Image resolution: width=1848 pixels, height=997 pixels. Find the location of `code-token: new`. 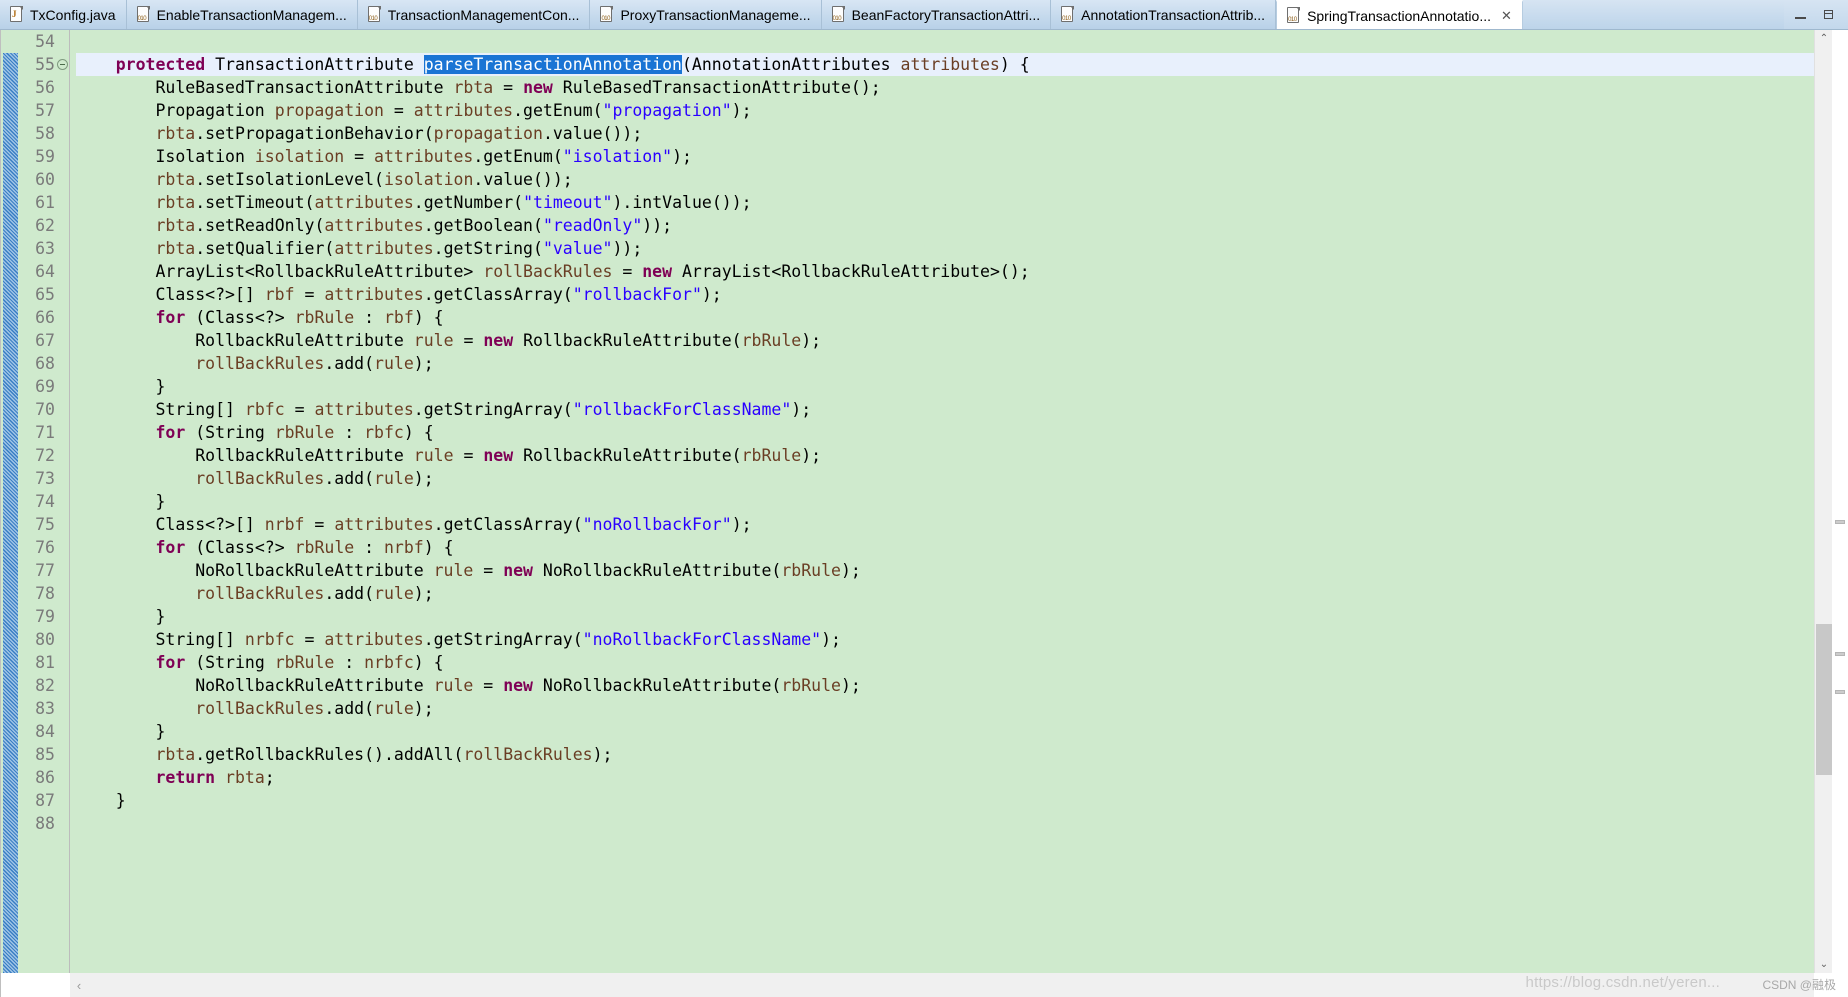

code-token: new is located at coordinates (657, 271).